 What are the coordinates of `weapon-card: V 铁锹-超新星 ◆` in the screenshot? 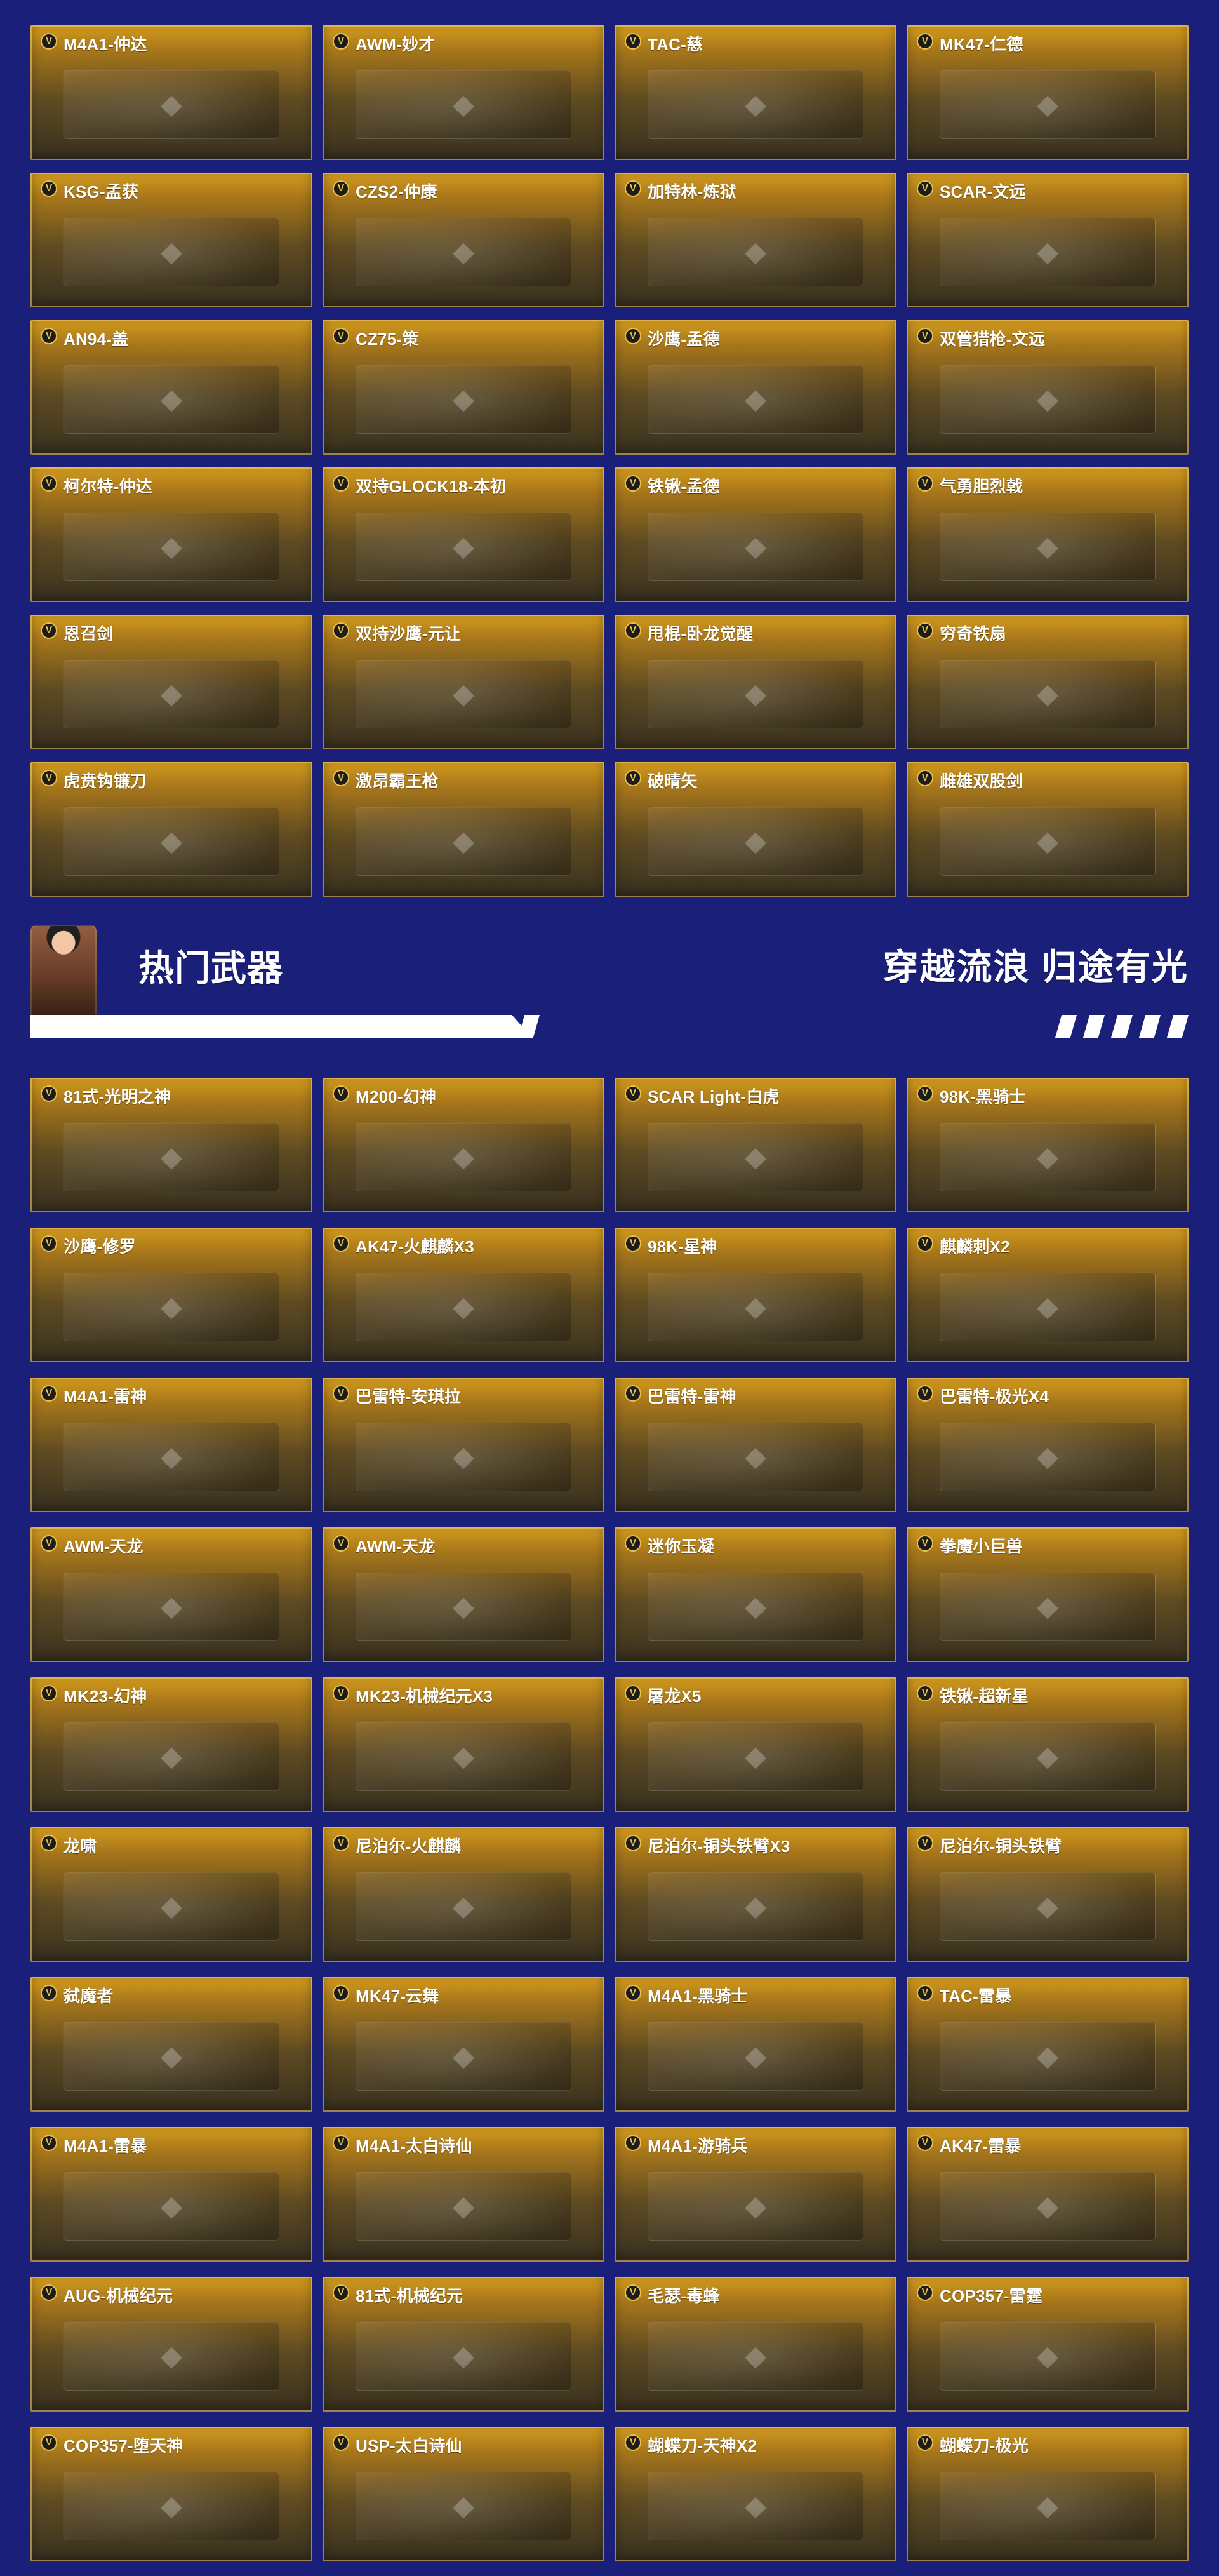 It's located at (1048, 1744).